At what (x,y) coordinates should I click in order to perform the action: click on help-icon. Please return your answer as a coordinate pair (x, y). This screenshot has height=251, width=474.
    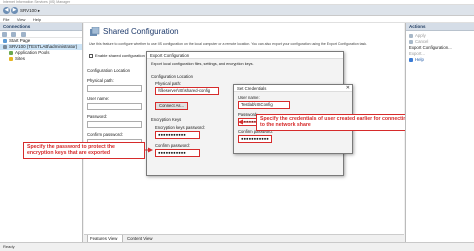
    Looking at the image, I should click on (411, 59).